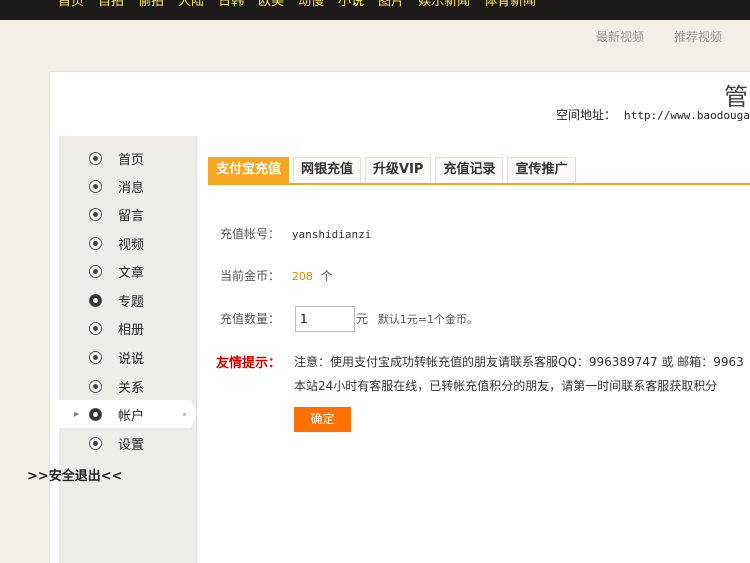 The height and width of the screenshot is (563, 750). I want to click on topic-icon, so click(95, 300).